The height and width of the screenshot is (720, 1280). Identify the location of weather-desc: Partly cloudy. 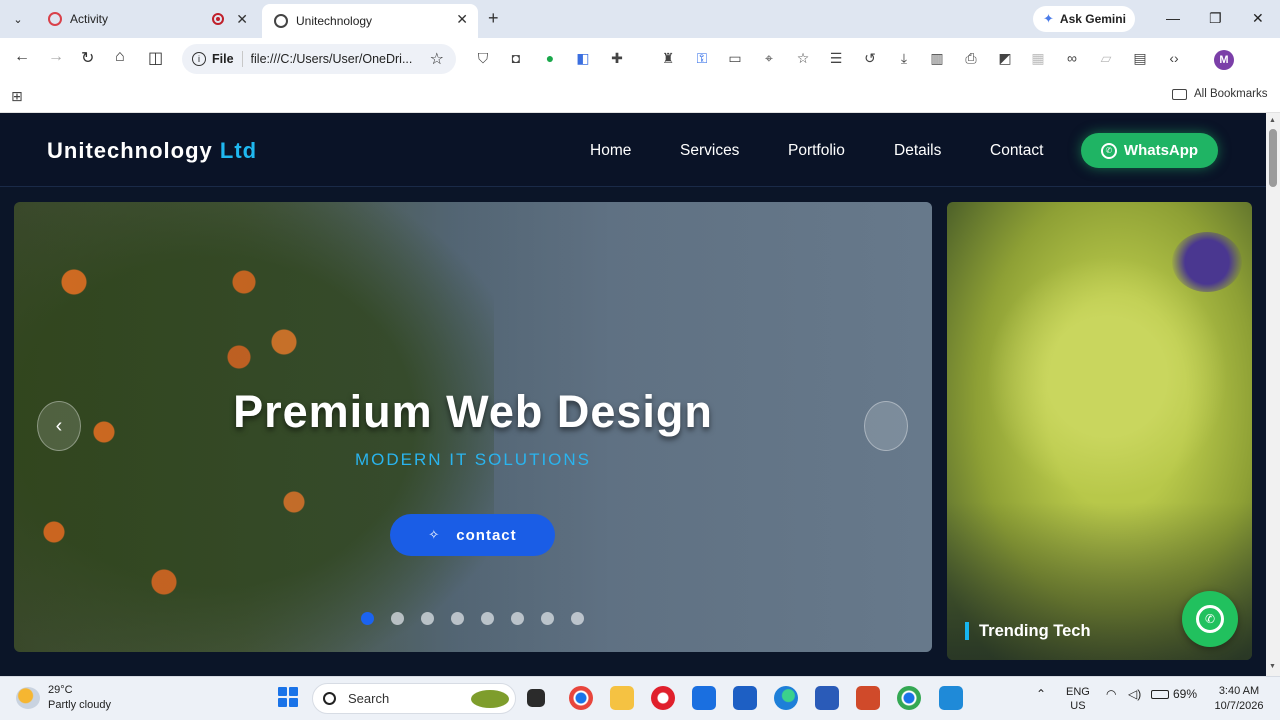
(79, 705).